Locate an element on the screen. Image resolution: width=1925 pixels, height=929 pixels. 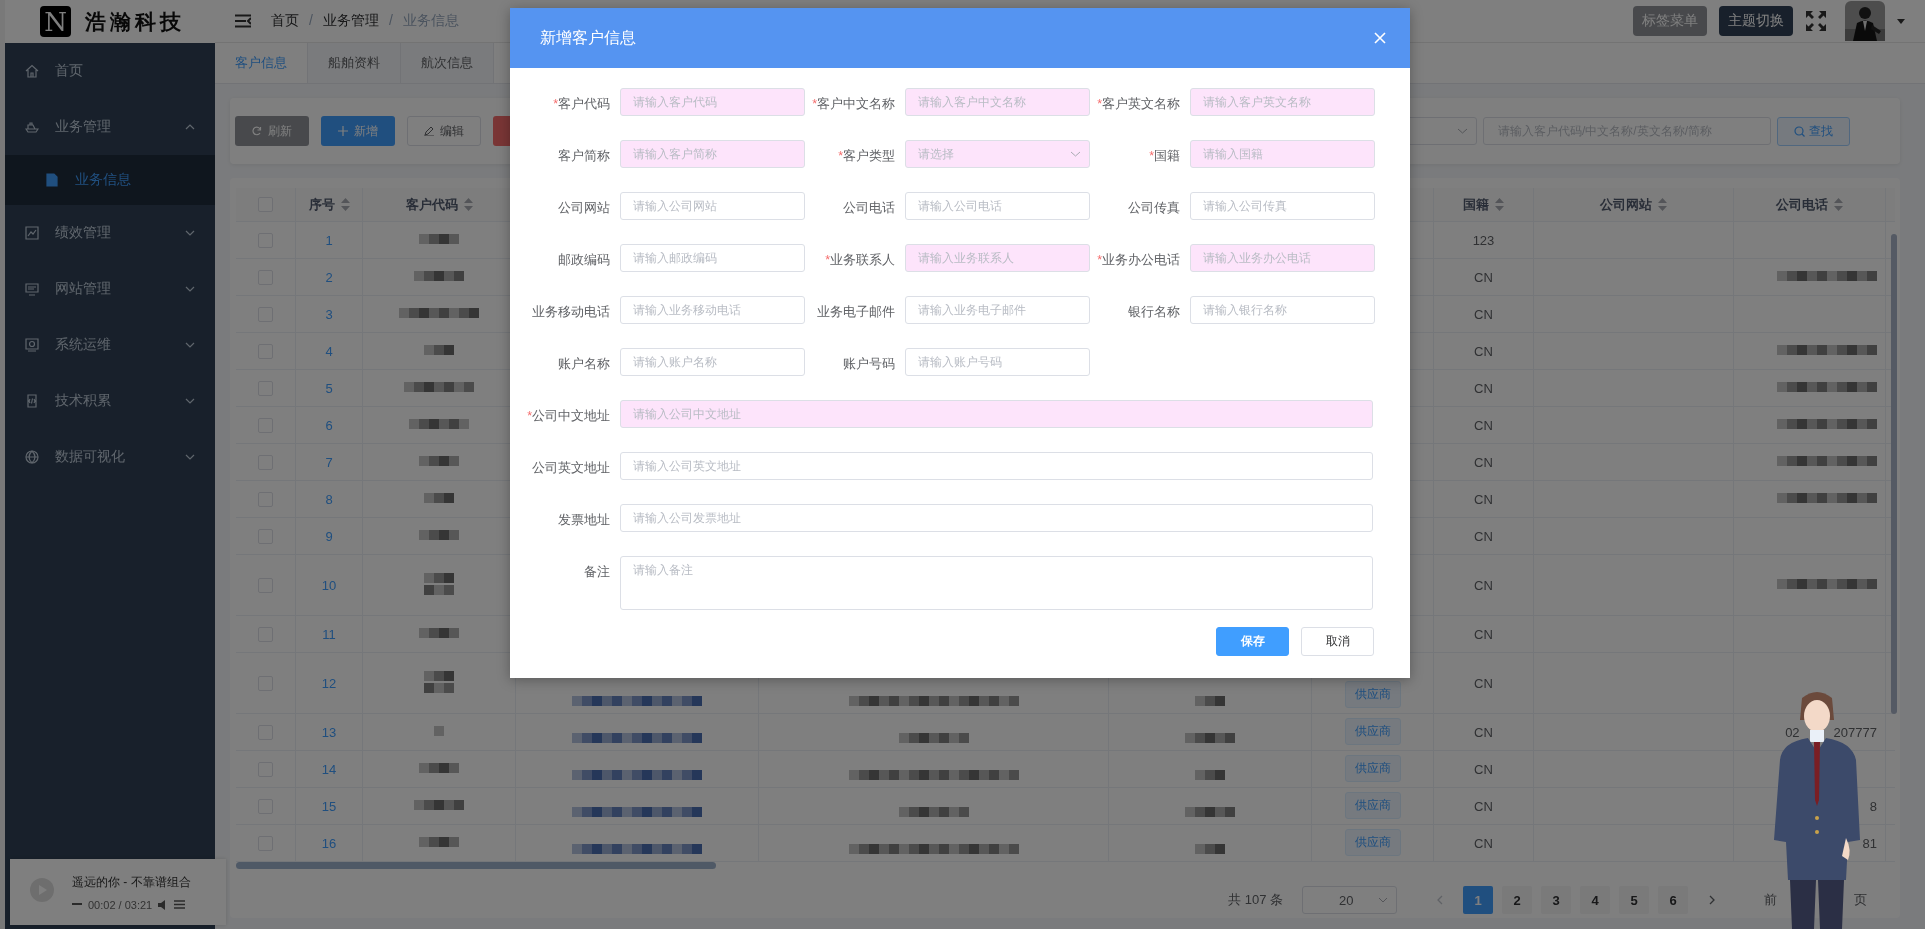
column-header: 公司电话 is located at coordinates (1802, 204).